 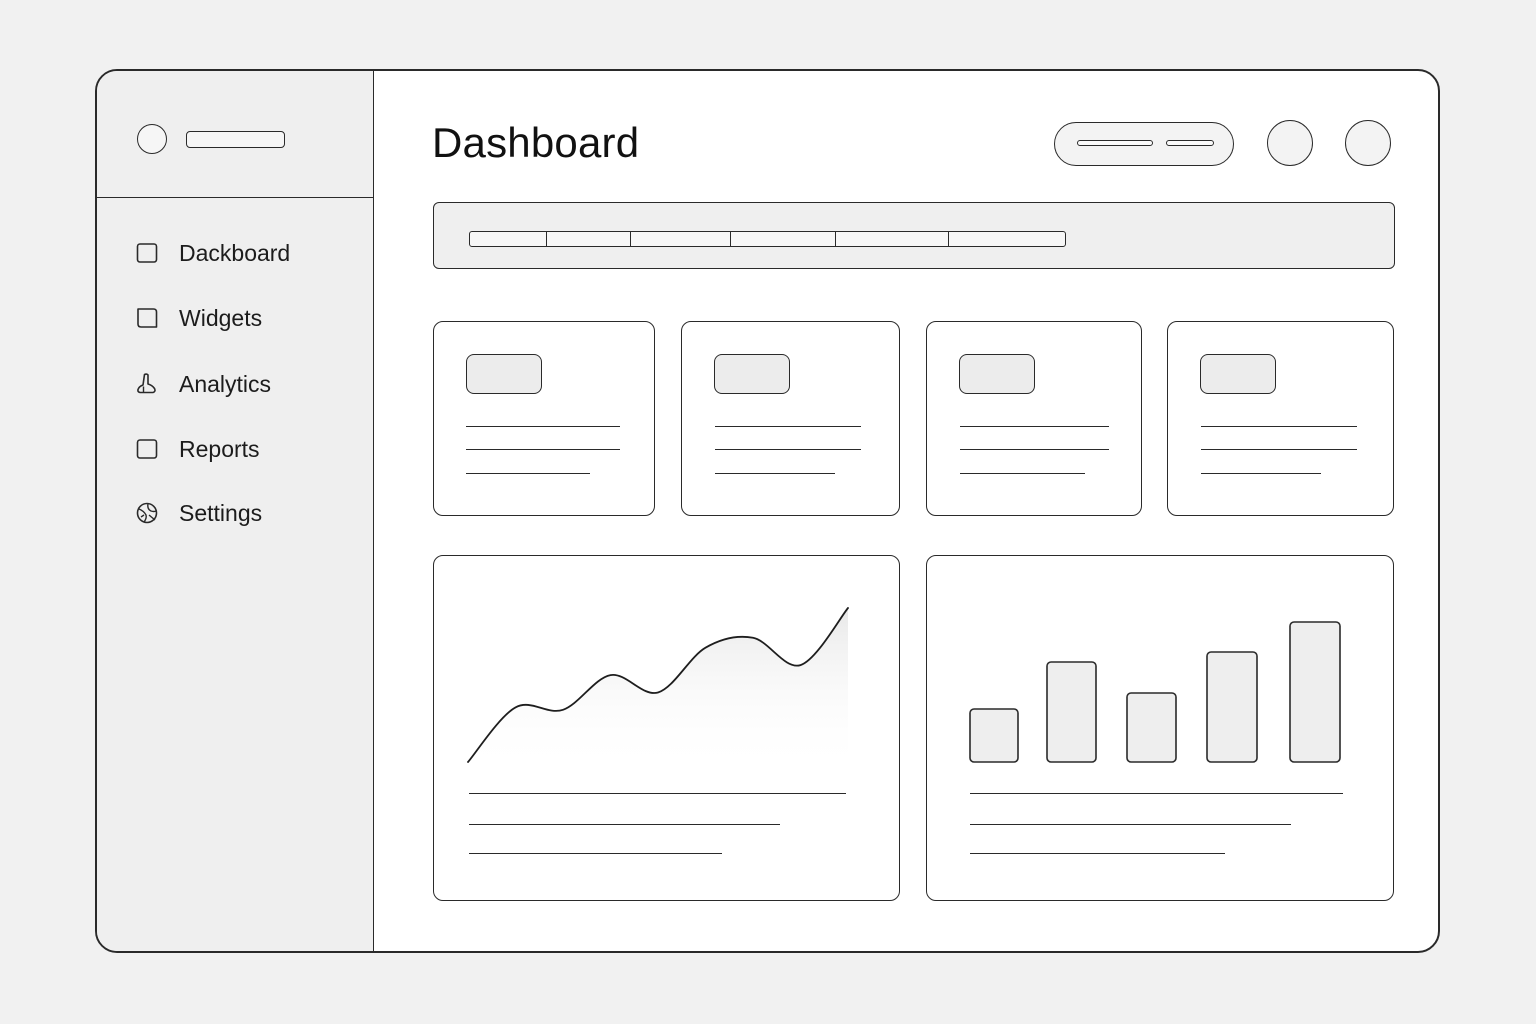 I want to click on bar-chart-panel, so click(x=1160, y=728).